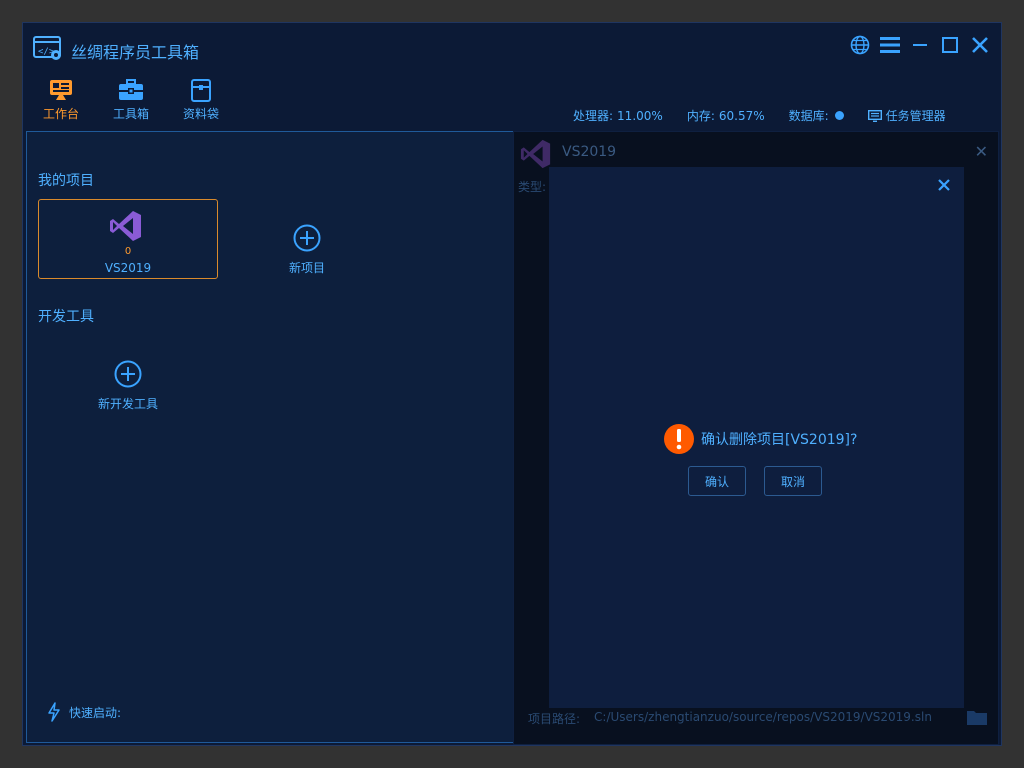  I want to click on title-bar: </> 丝绸程序员工具箱, so click(512, 49).